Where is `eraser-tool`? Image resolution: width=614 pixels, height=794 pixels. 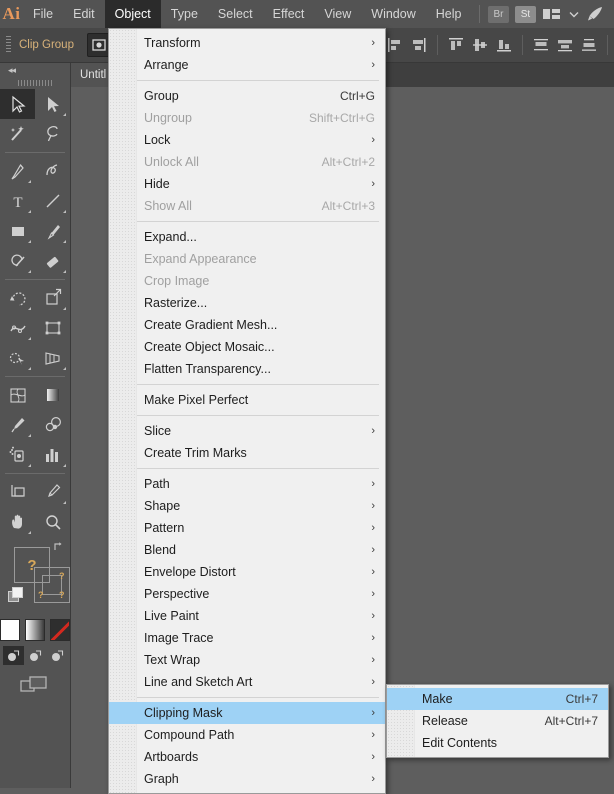
eraser-tool is located at coordinates (52, 261).